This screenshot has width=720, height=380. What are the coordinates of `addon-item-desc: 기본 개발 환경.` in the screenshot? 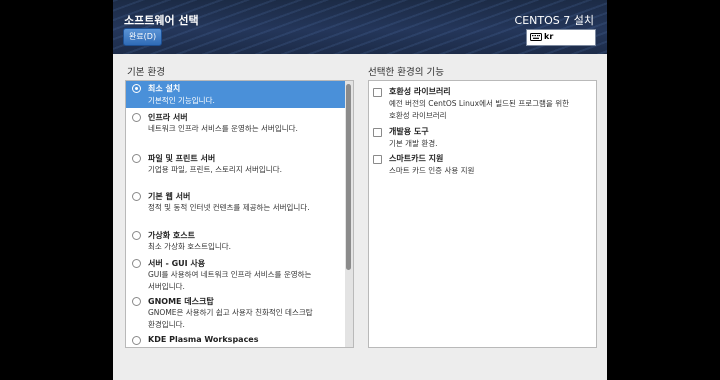 It's located at (413, 143).